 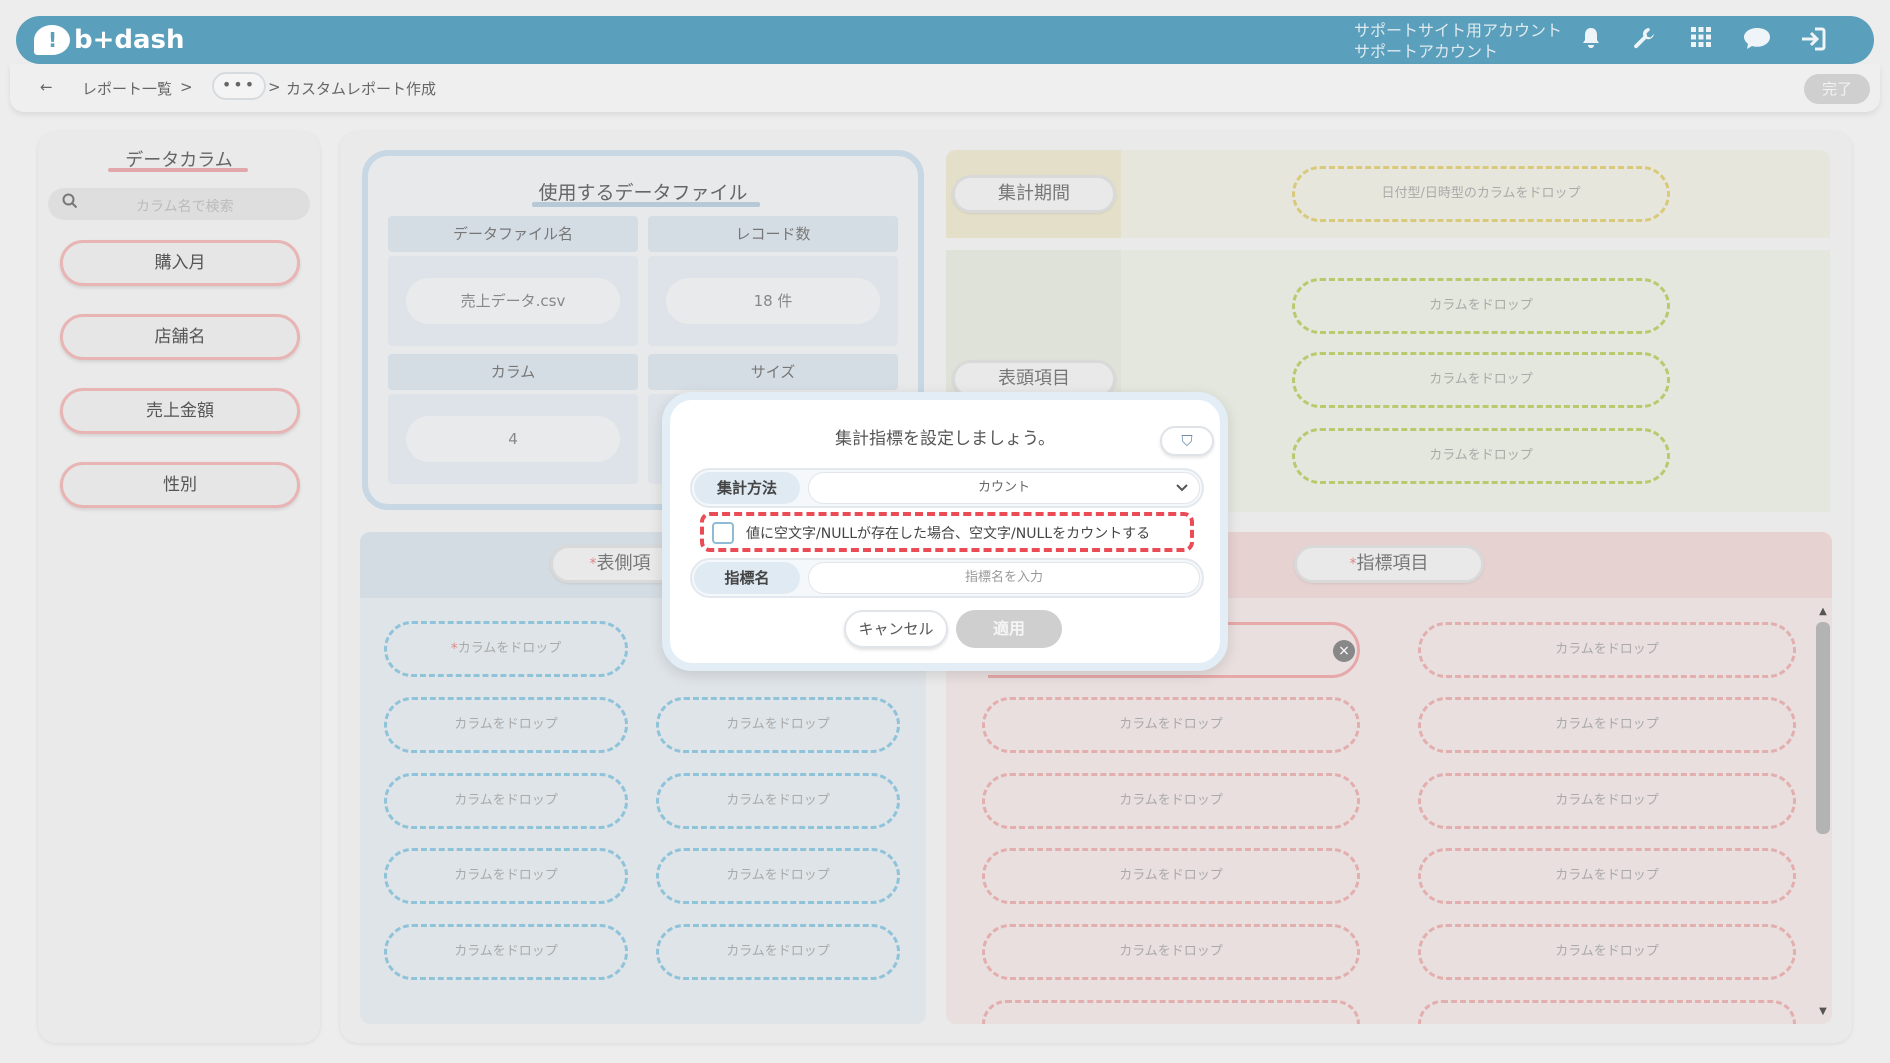 What do you see at coordinates (747, 578) in the screenshot?
I see `metric-name-label: 指標名` at bounding box center [747, 578].